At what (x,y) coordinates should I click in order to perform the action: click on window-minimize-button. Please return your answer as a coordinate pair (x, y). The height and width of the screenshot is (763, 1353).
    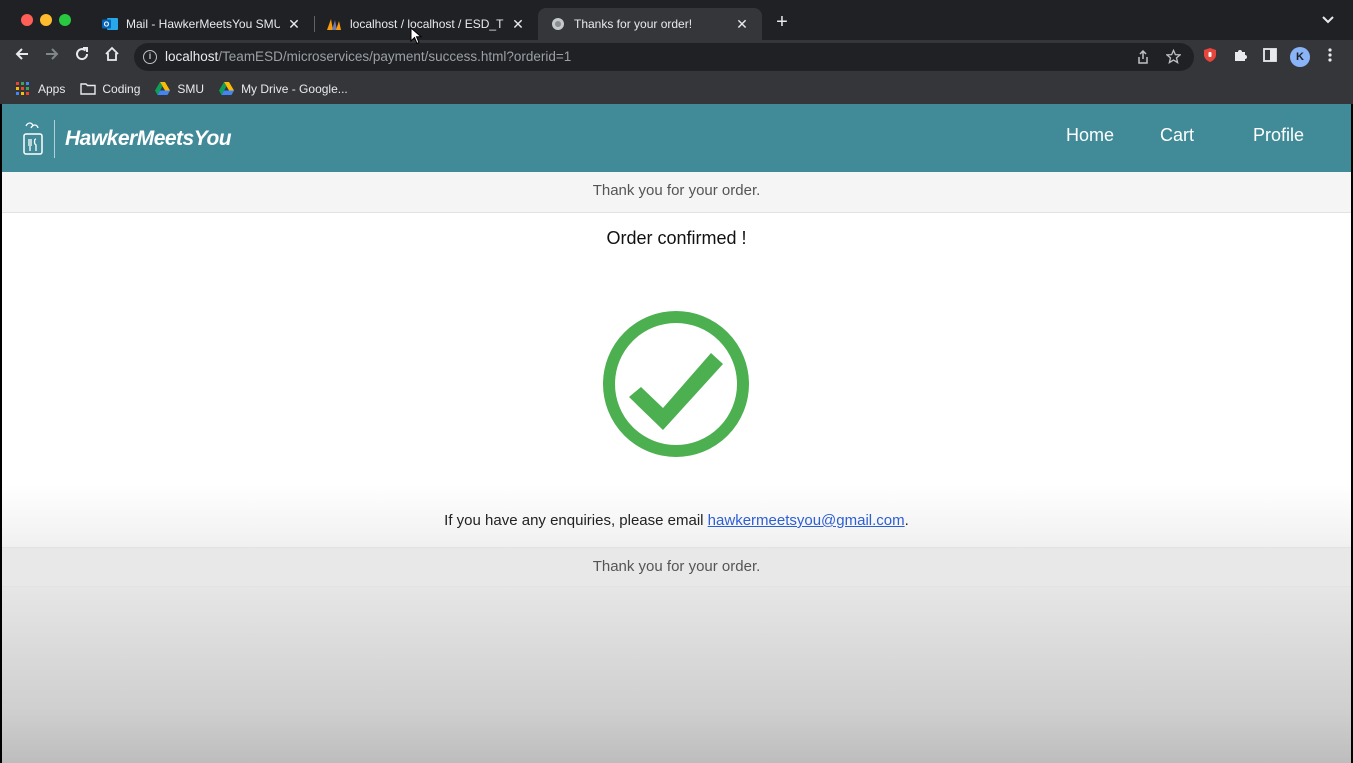
    Looking at the image, I should click on (46, 20).